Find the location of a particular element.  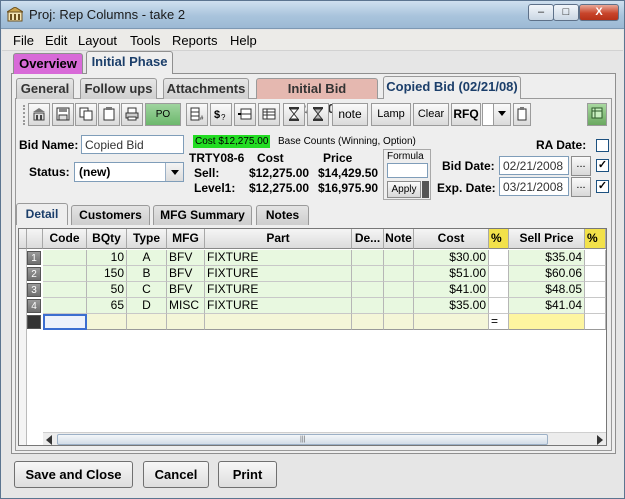

price-question-icon: $? is located at coordinates (221, 114).